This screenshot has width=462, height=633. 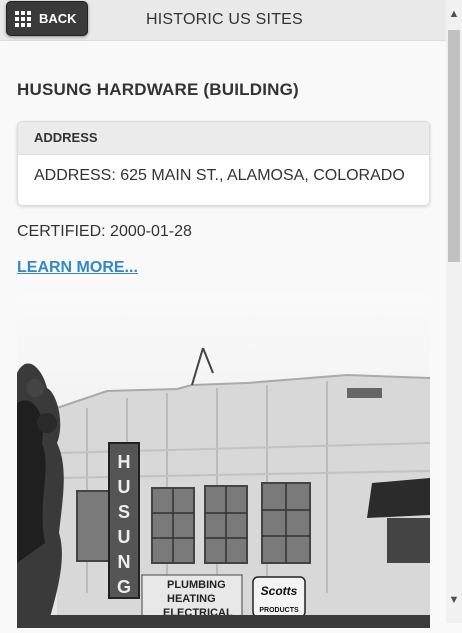 I want to click on header-title: HISTORIC US SITES, so click(x=224, y=19).